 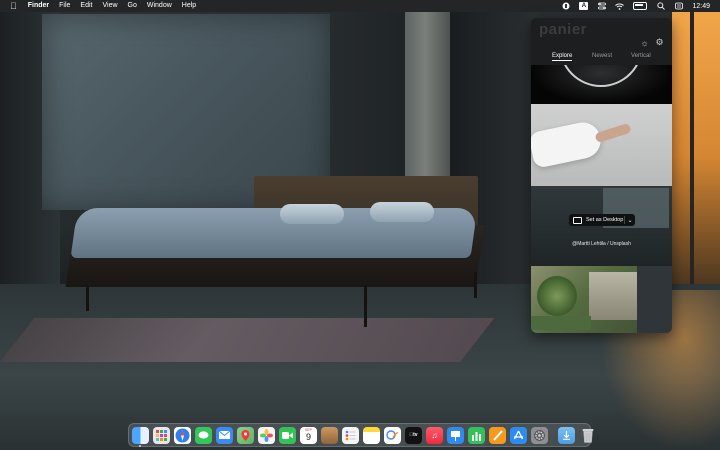 What do you see at coordinates (562, 56) in the screenshot?
I see `tab-explore: Explore` at bounding box center [562, 56].